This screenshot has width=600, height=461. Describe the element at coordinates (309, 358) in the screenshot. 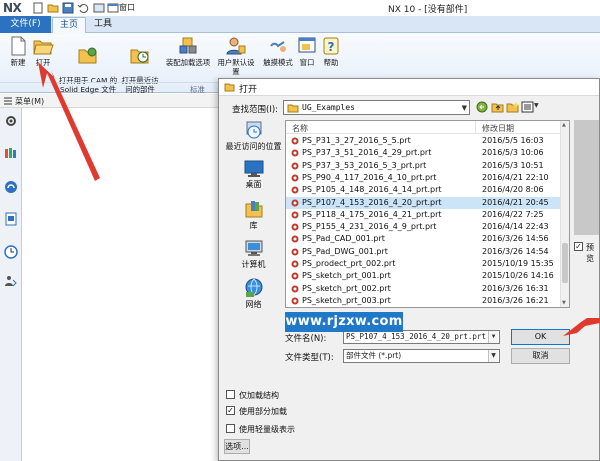

I see `file-type-label: 文件类型(T):` at that location.